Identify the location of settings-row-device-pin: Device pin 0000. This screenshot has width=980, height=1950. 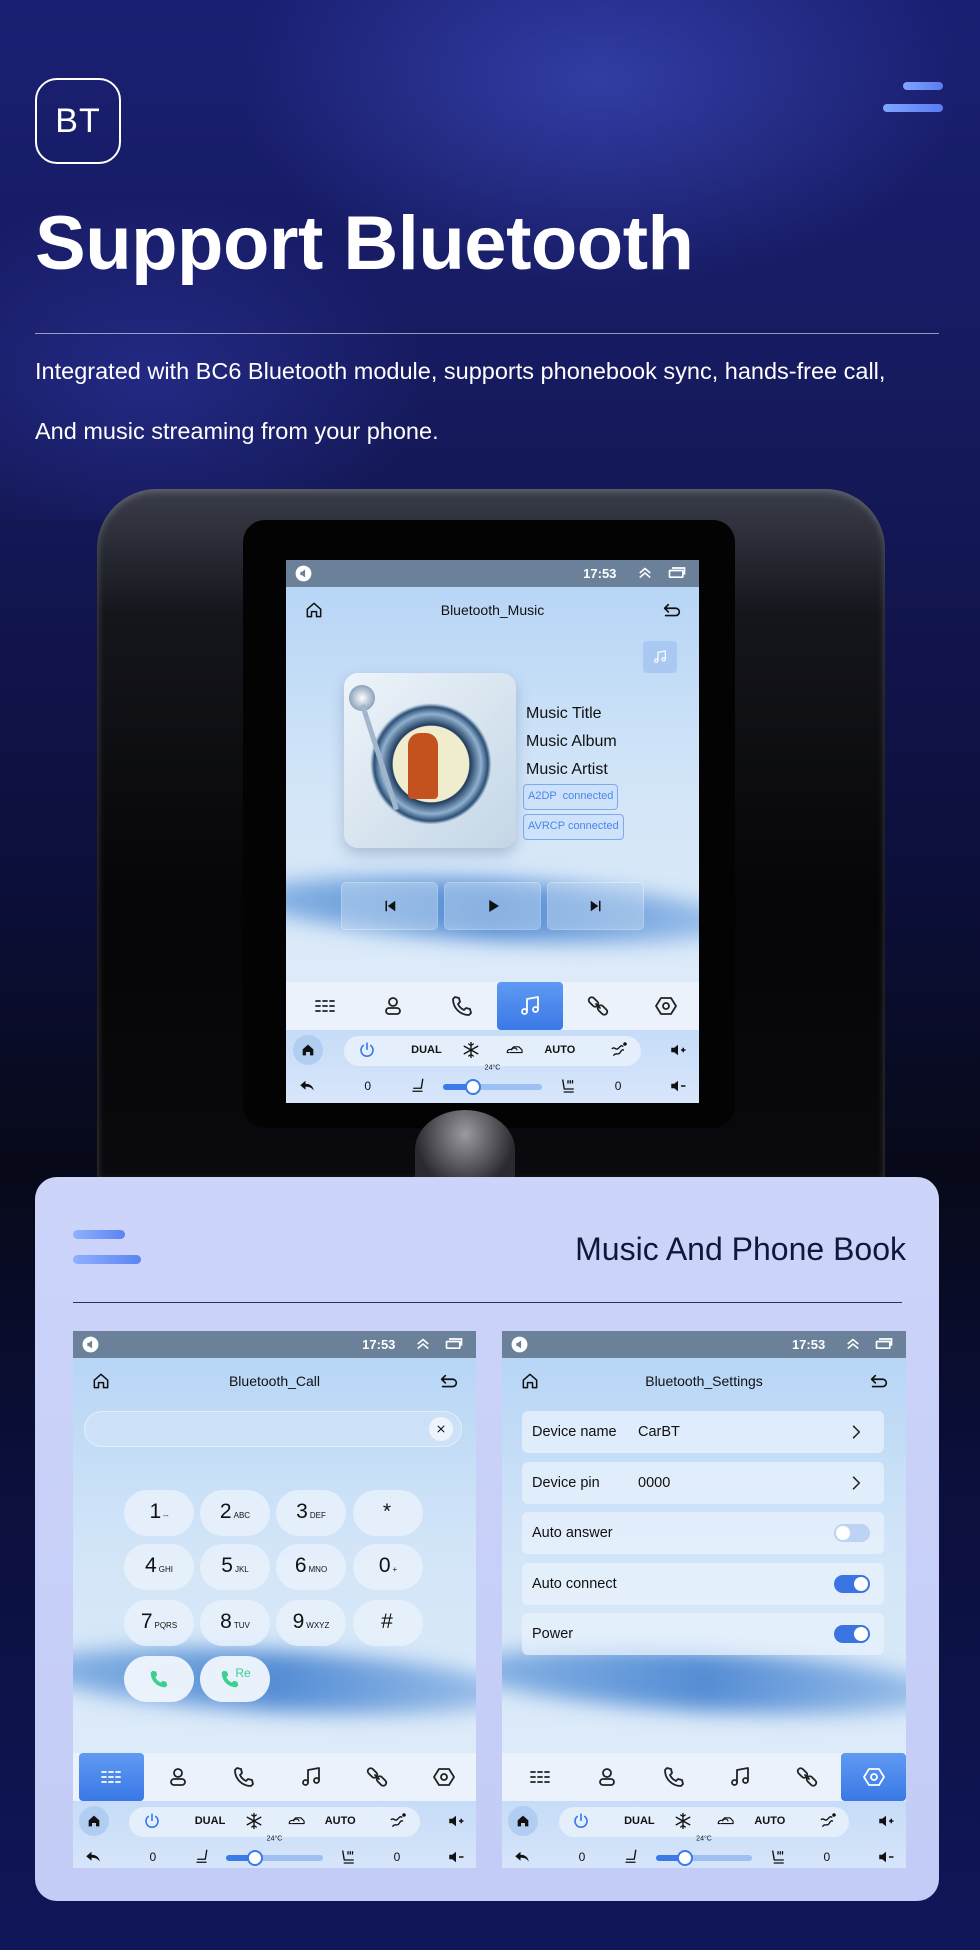
(703, 1482).